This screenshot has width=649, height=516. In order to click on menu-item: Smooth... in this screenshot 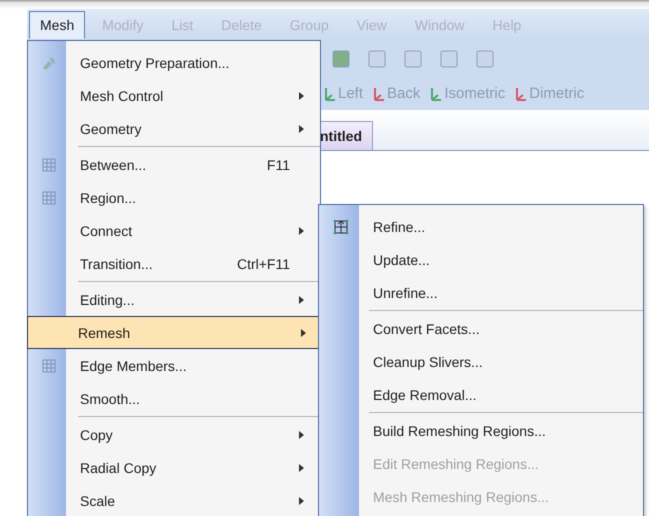, I will do `click(174, 398)`.